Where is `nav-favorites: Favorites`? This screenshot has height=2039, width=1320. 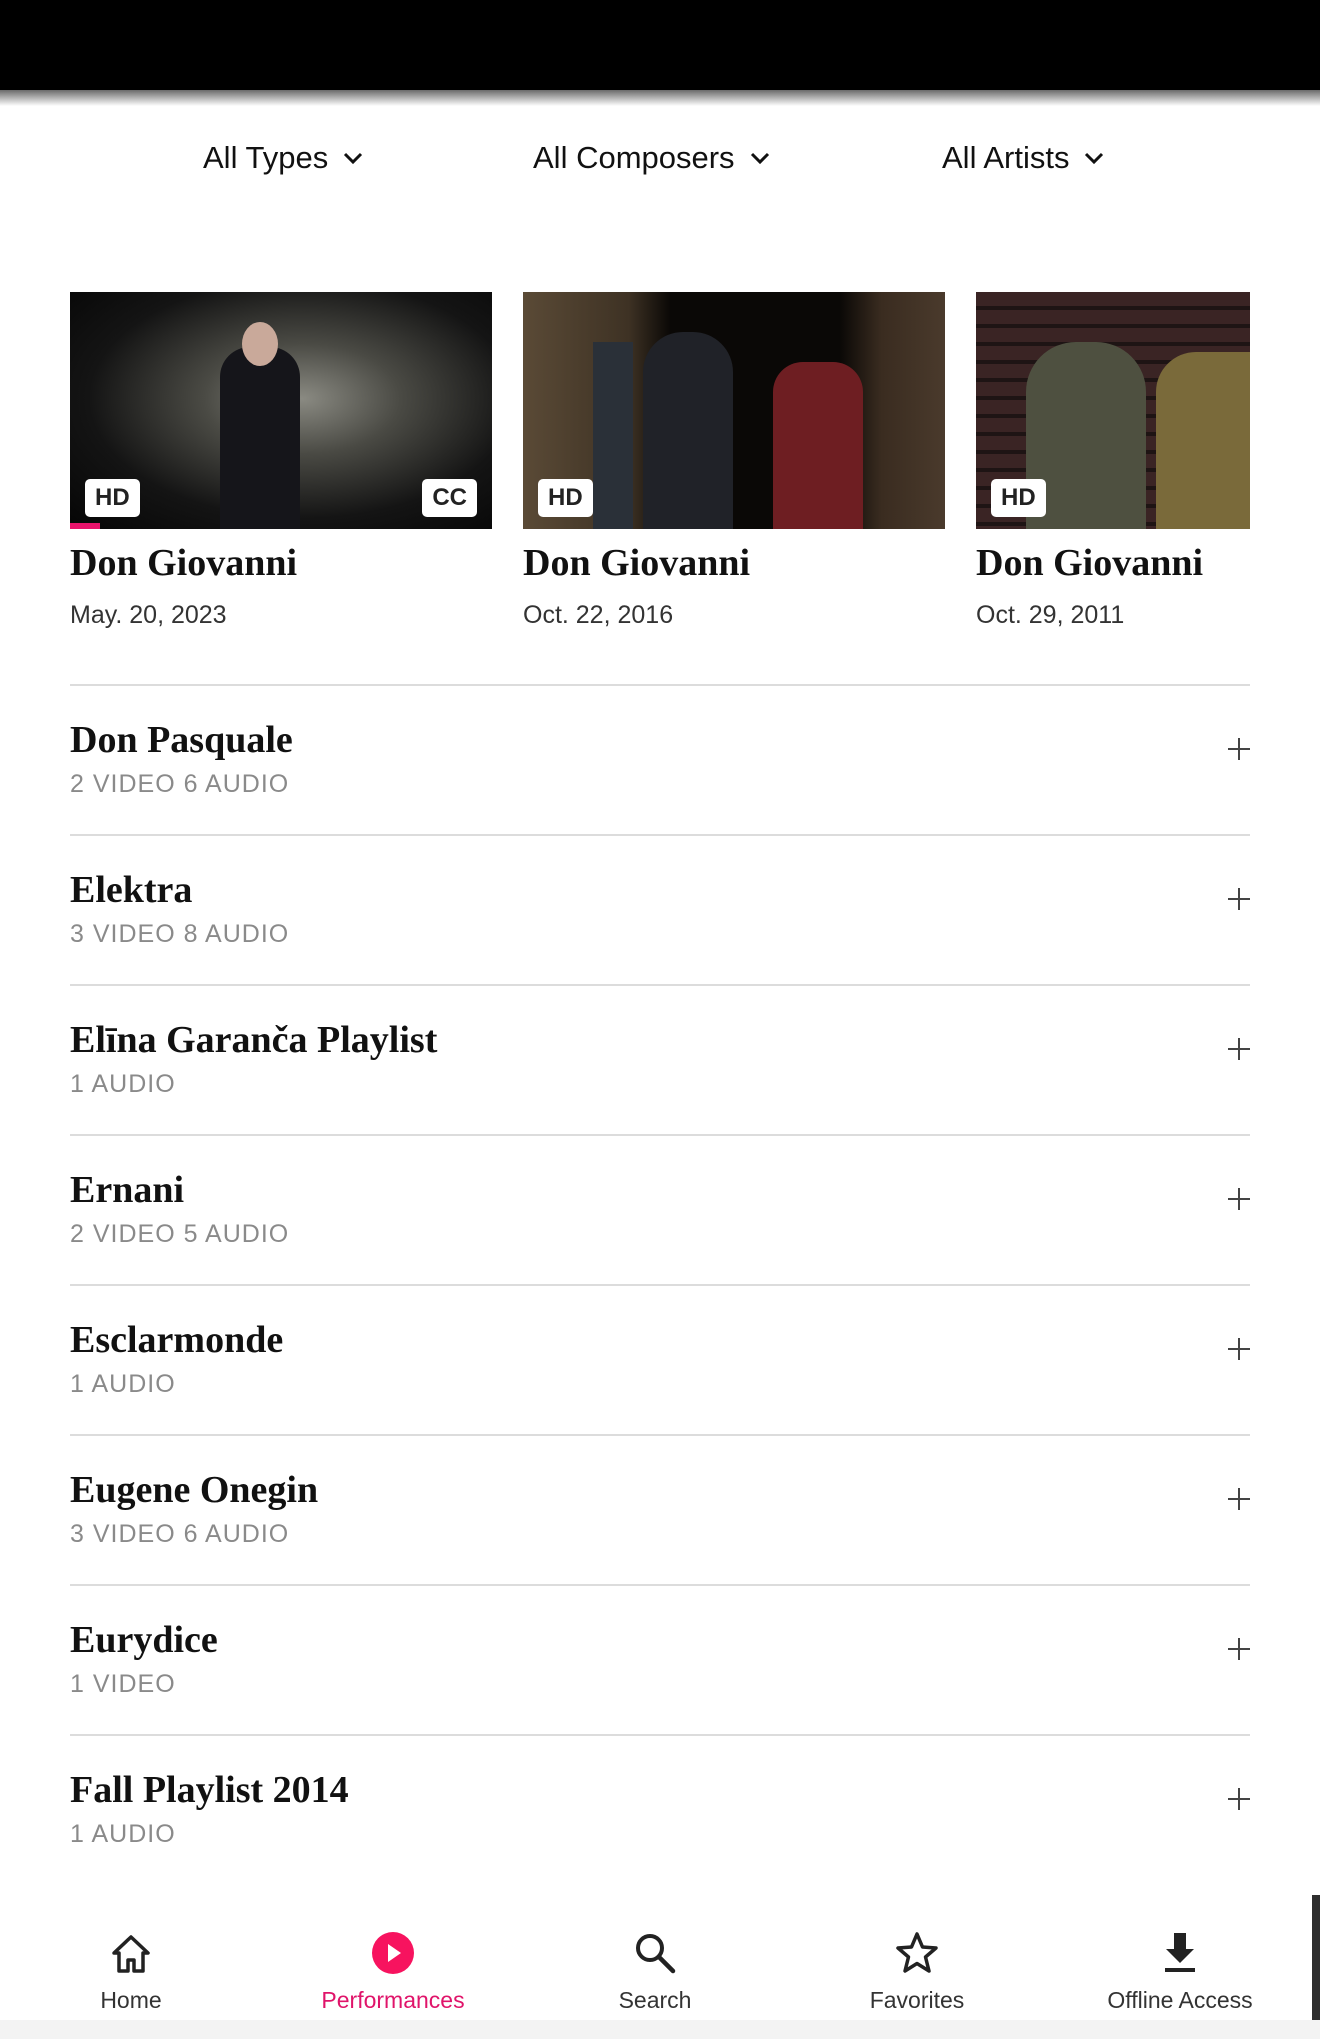
nav-favorites: Favorites is located at coordinates (917, 1944).